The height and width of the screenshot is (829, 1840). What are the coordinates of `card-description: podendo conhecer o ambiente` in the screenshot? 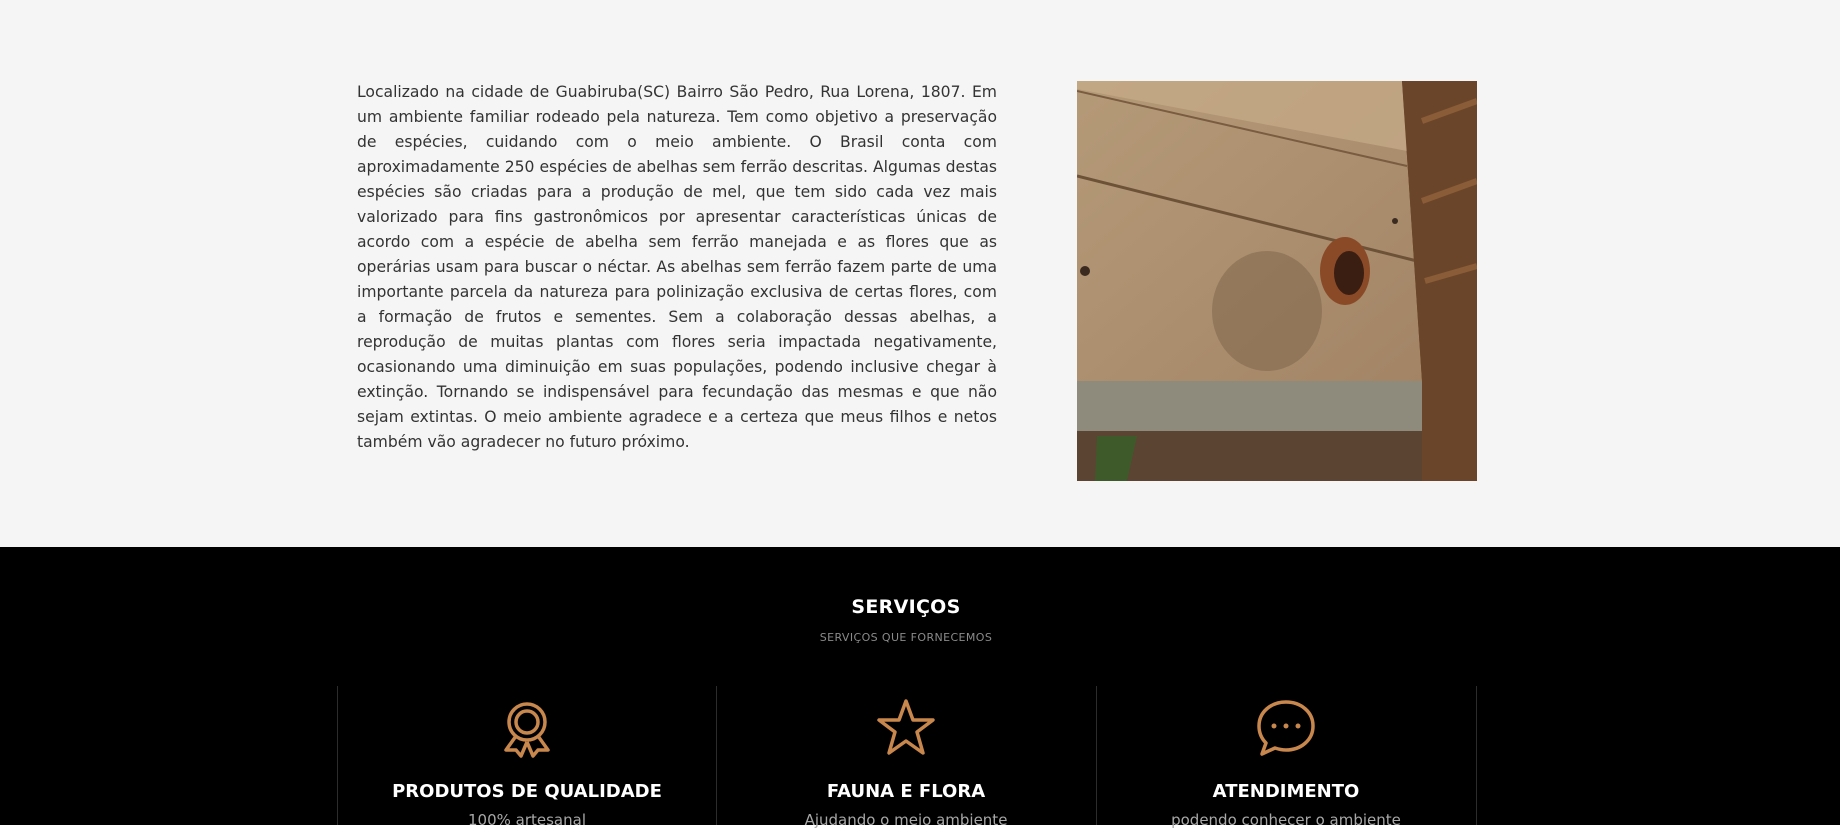 It's located at (1286, 820).